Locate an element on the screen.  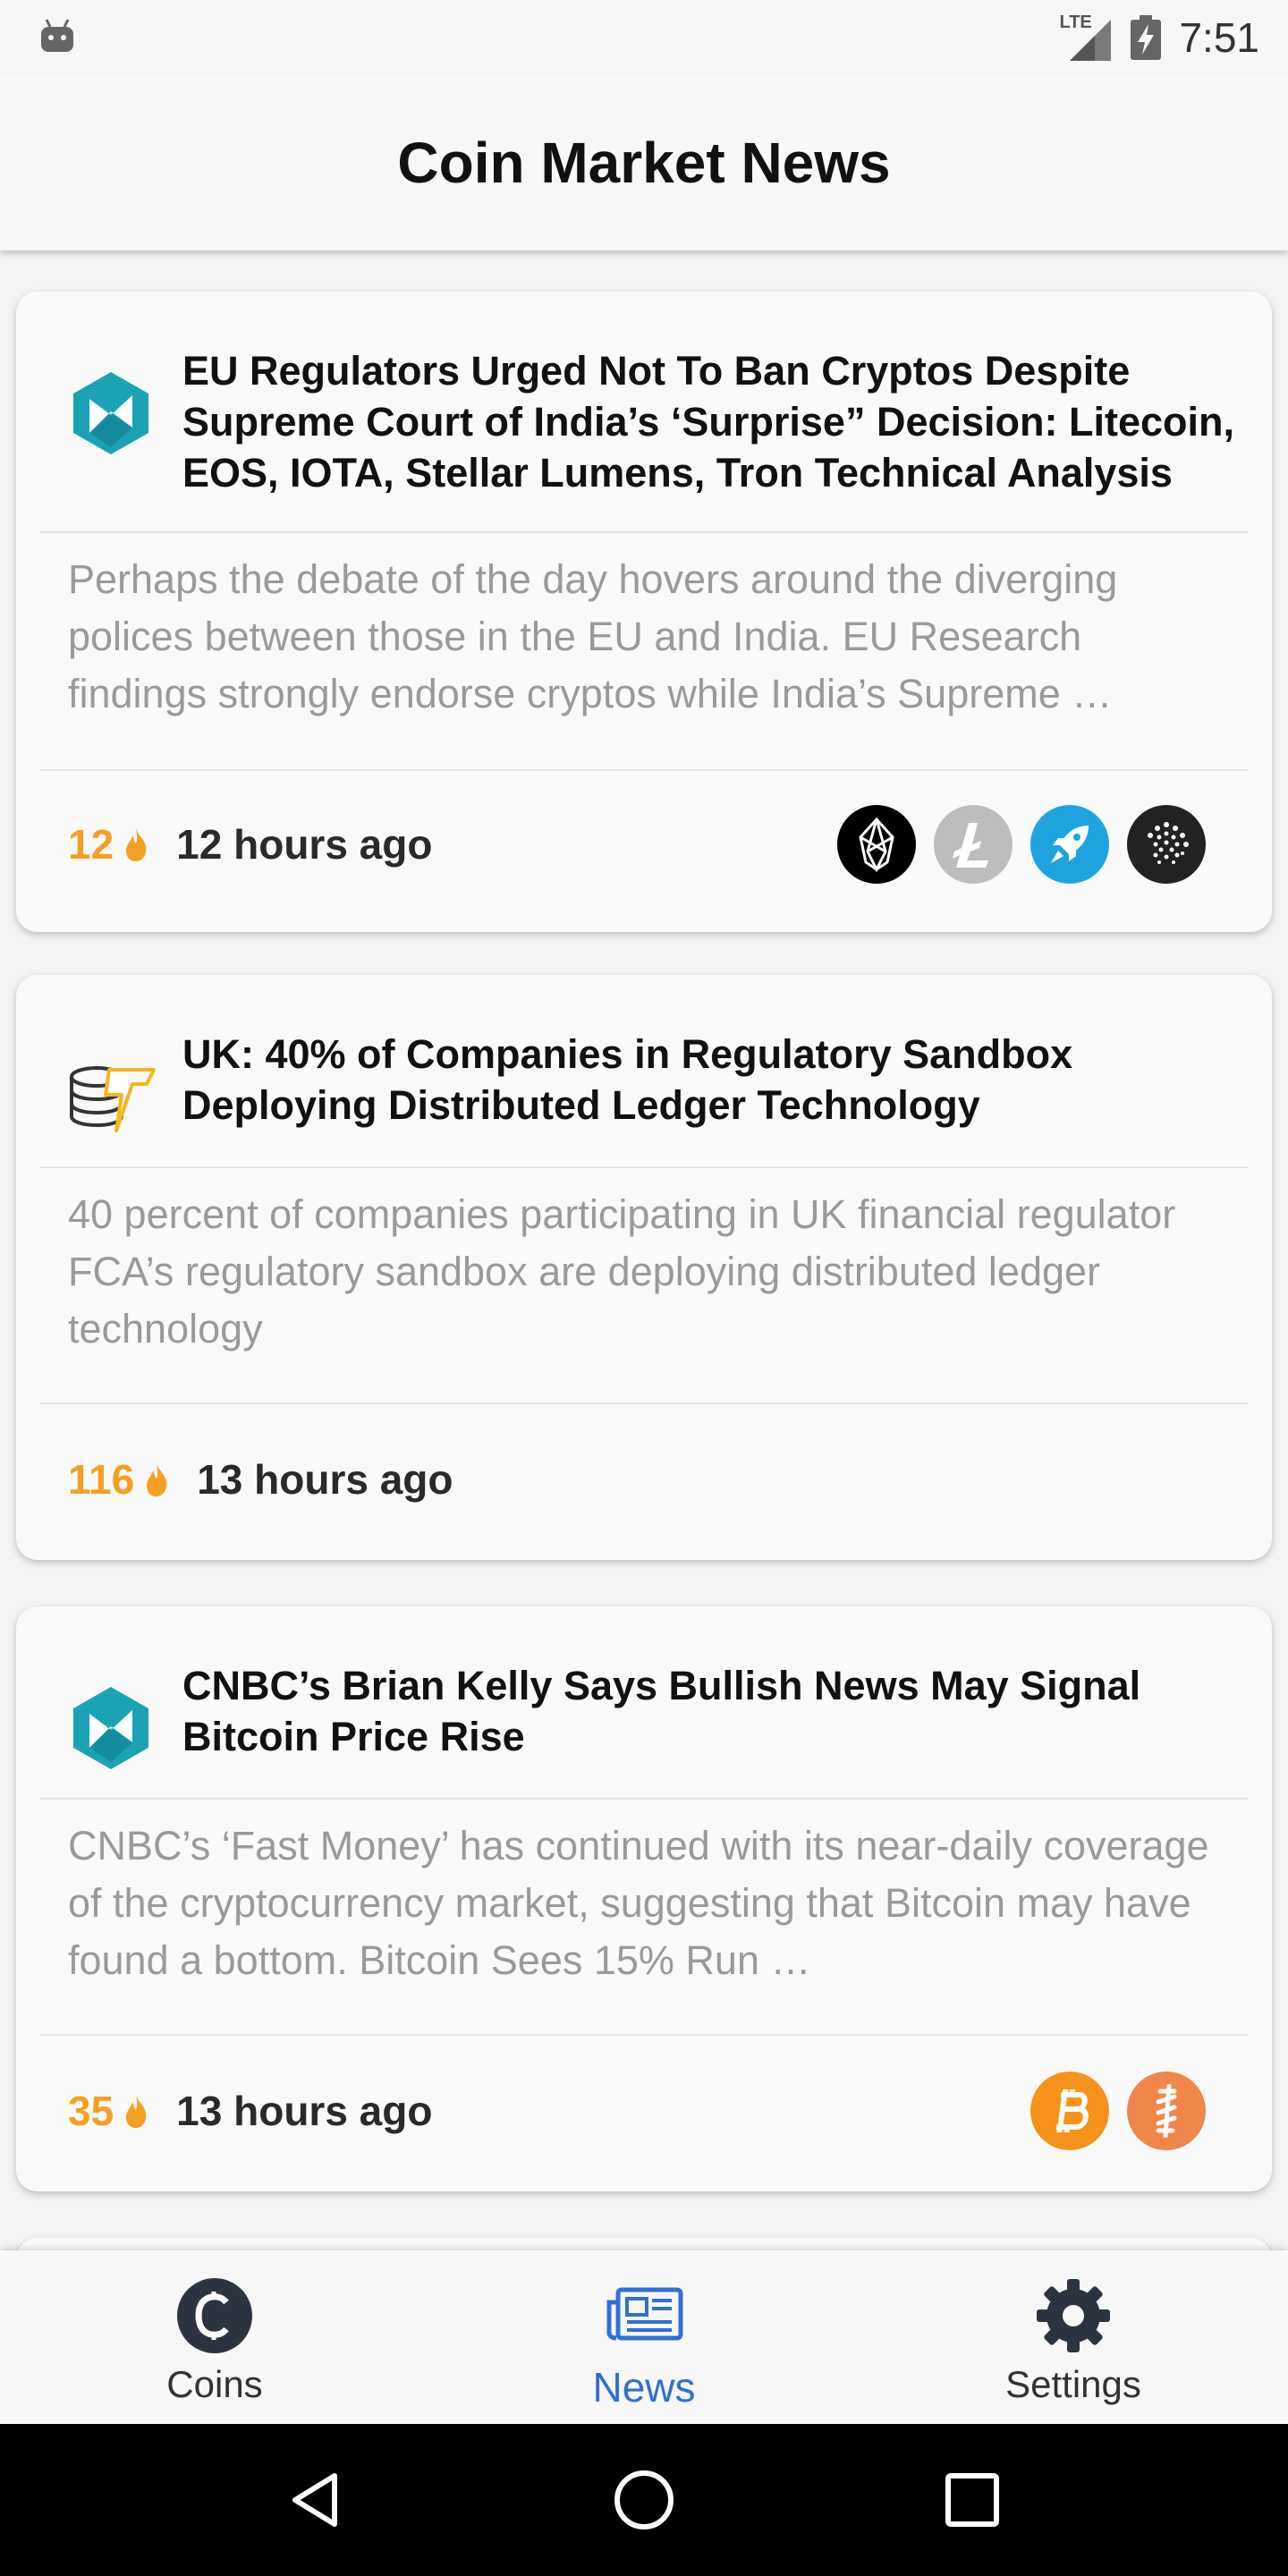
hot-count: 35 is located at coordinates (91, 2111).